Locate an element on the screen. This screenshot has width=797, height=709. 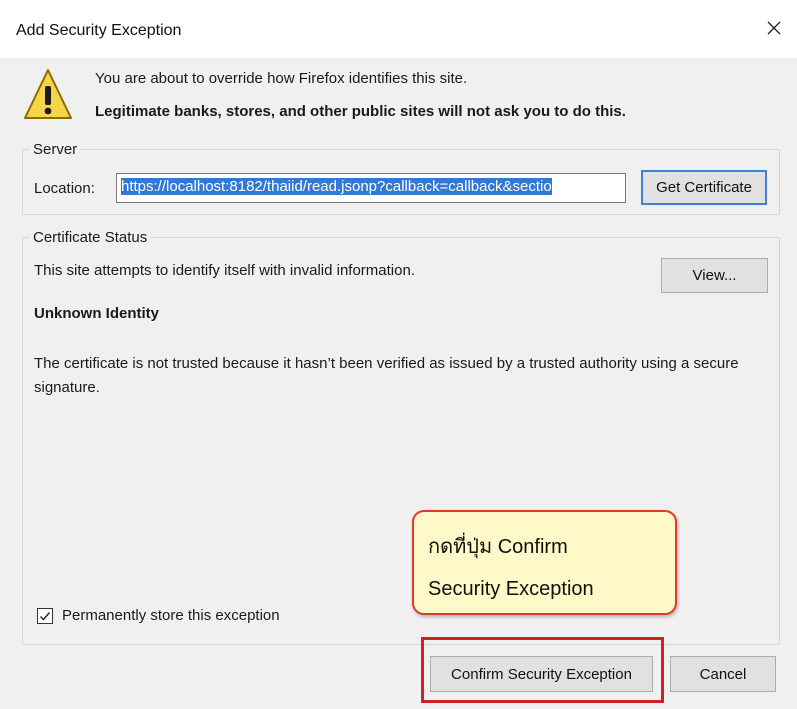
location-label: Location: is located at coordinates (64, 188).